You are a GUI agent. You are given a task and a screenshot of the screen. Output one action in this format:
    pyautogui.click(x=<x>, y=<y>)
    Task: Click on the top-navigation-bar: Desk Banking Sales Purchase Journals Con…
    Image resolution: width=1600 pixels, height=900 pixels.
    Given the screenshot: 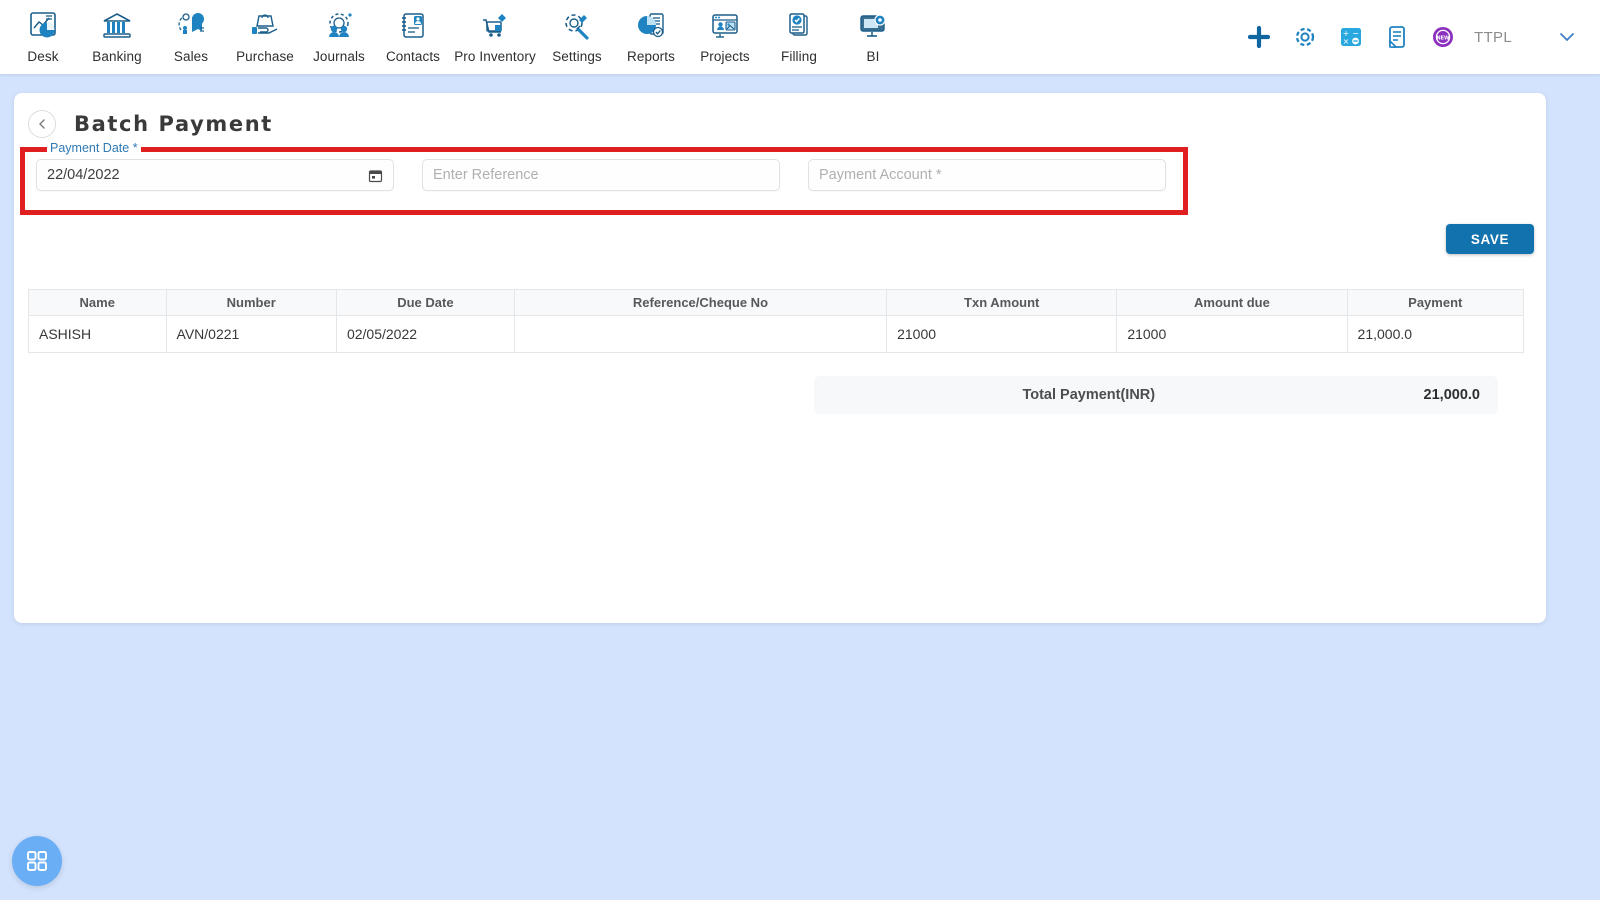 What is the action you would take?
    pyautogui.click(x=800, y=37)
    